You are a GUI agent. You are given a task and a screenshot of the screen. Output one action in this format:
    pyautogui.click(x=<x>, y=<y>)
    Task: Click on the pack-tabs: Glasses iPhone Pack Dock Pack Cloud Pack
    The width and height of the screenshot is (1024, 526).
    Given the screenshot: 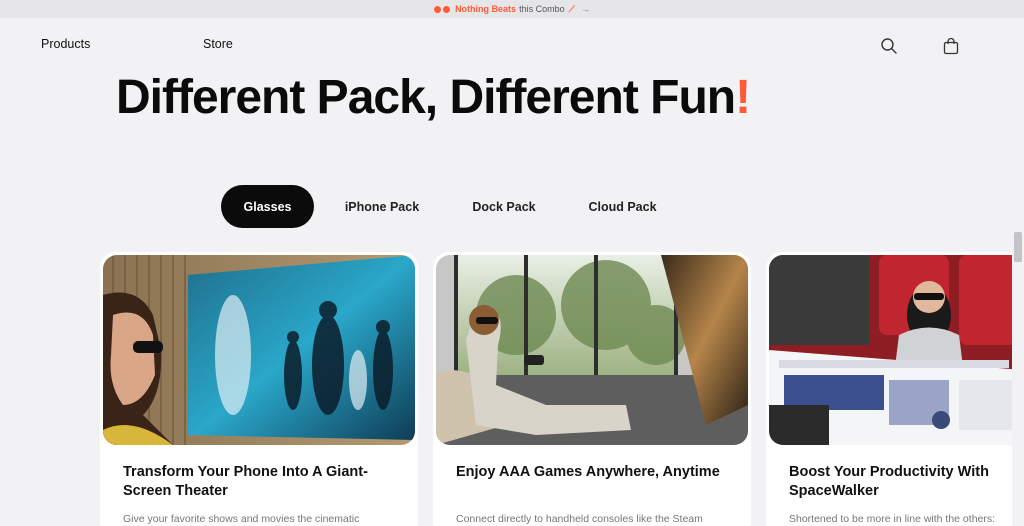 What is the action you would take?
    pyautogui.click(x=454, y=206)
    